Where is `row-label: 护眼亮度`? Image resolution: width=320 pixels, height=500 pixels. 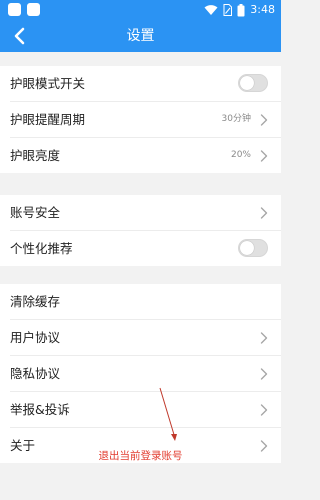 row-label: 护眼亮度 is located at coordinates (35, 155).